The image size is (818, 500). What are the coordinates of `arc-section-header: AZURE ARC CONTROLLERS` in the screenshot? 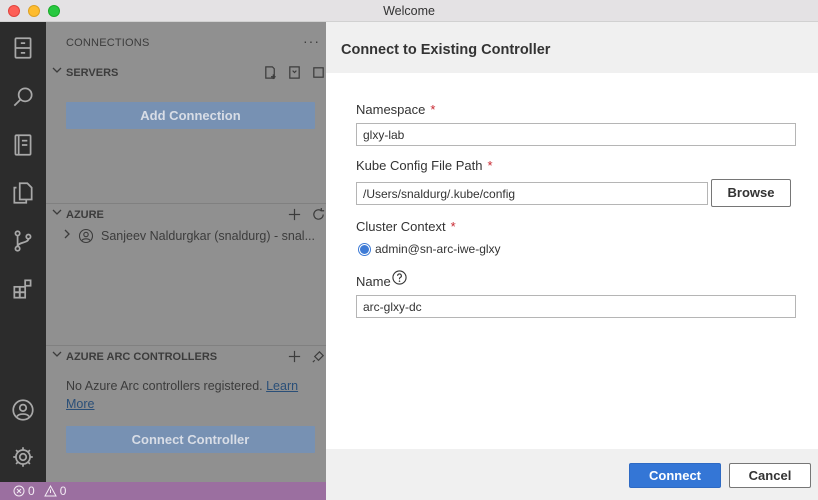 It's located at (186, 357).